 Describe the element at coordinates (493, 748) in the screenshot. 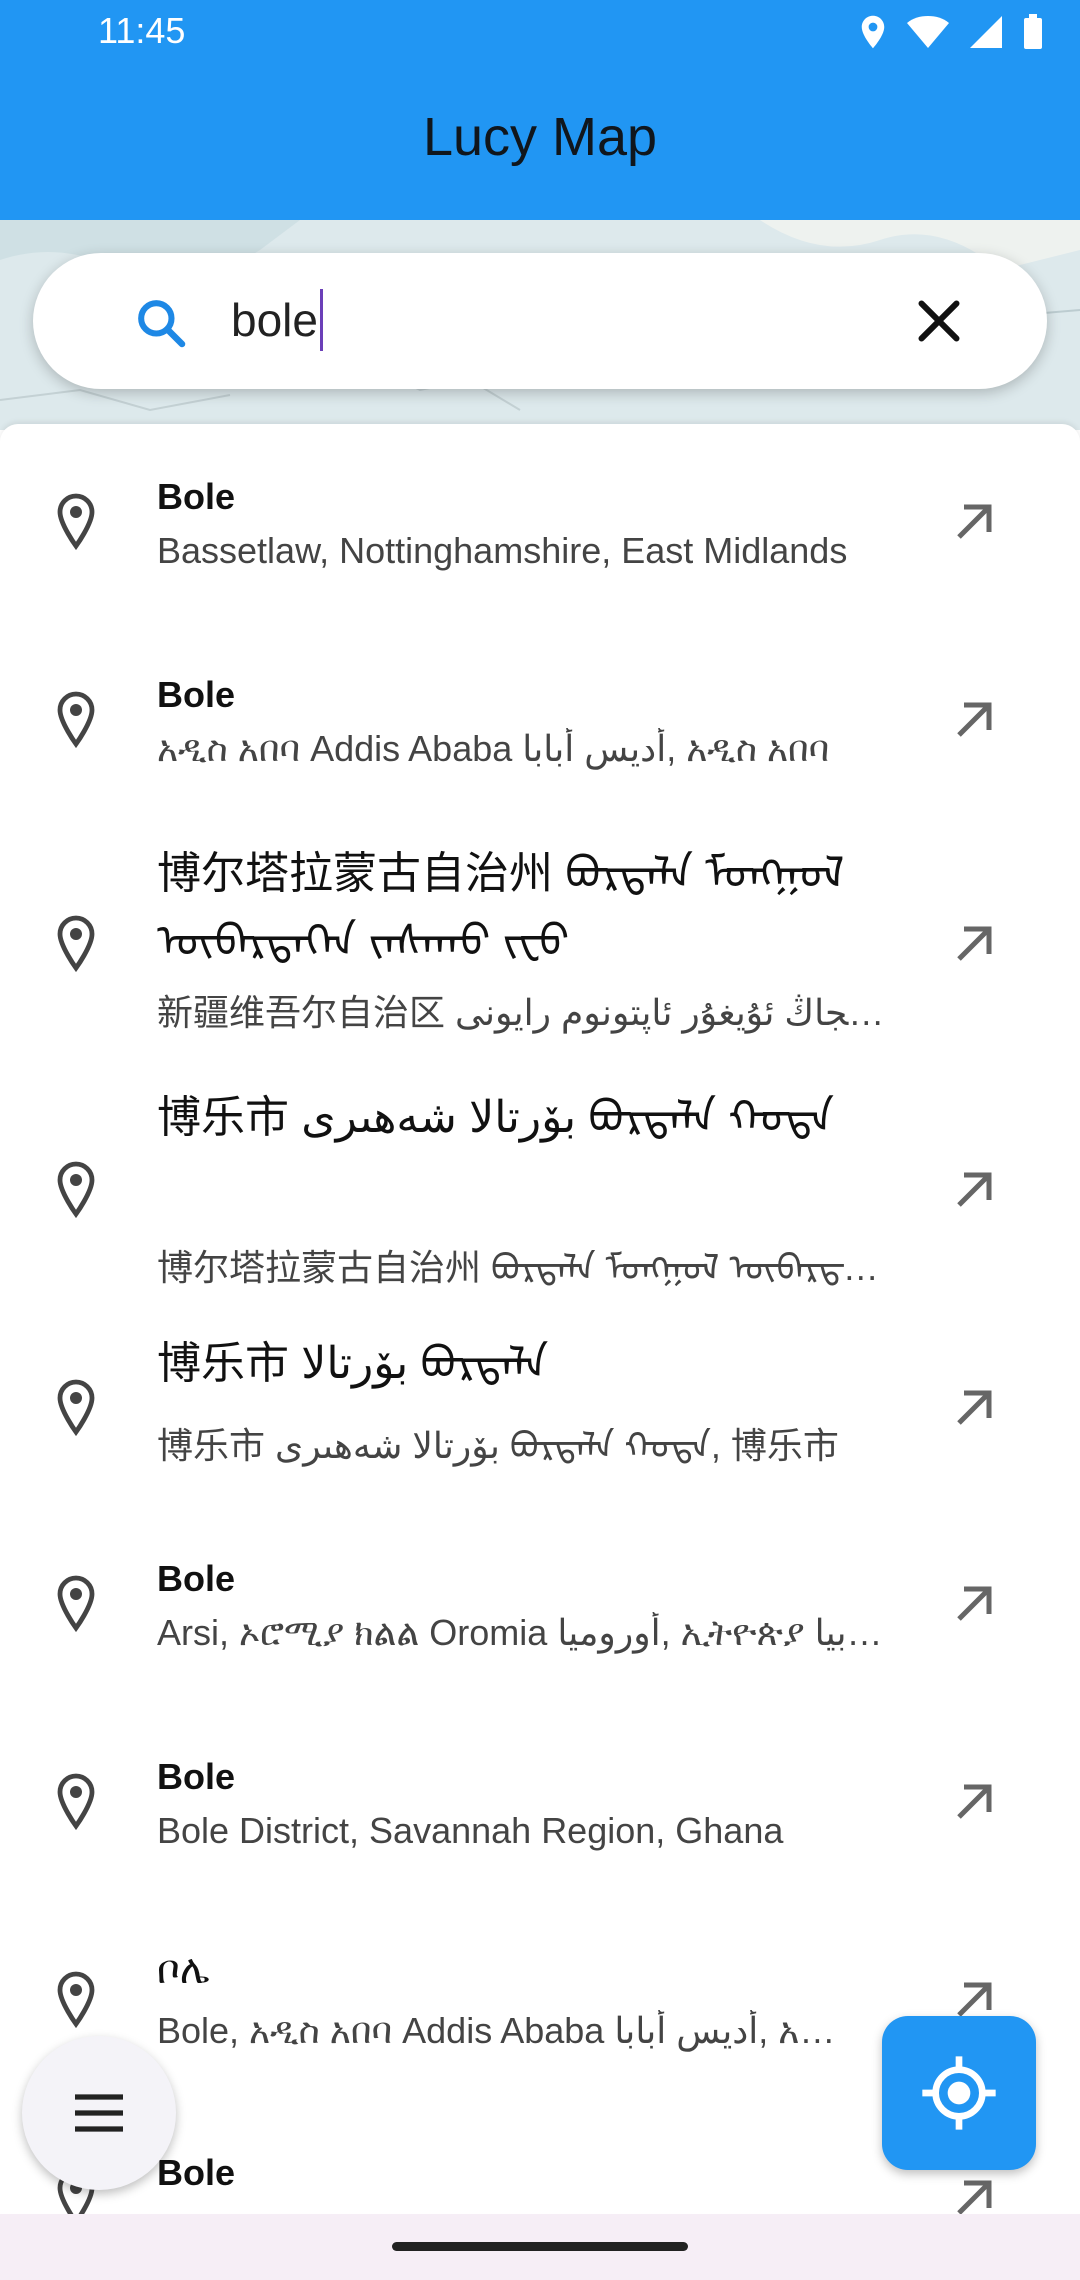

I see `result-subtitle: አዲስ አበባ Addis Ababa أديس أبابا, አዲስ አበባ` at that location.